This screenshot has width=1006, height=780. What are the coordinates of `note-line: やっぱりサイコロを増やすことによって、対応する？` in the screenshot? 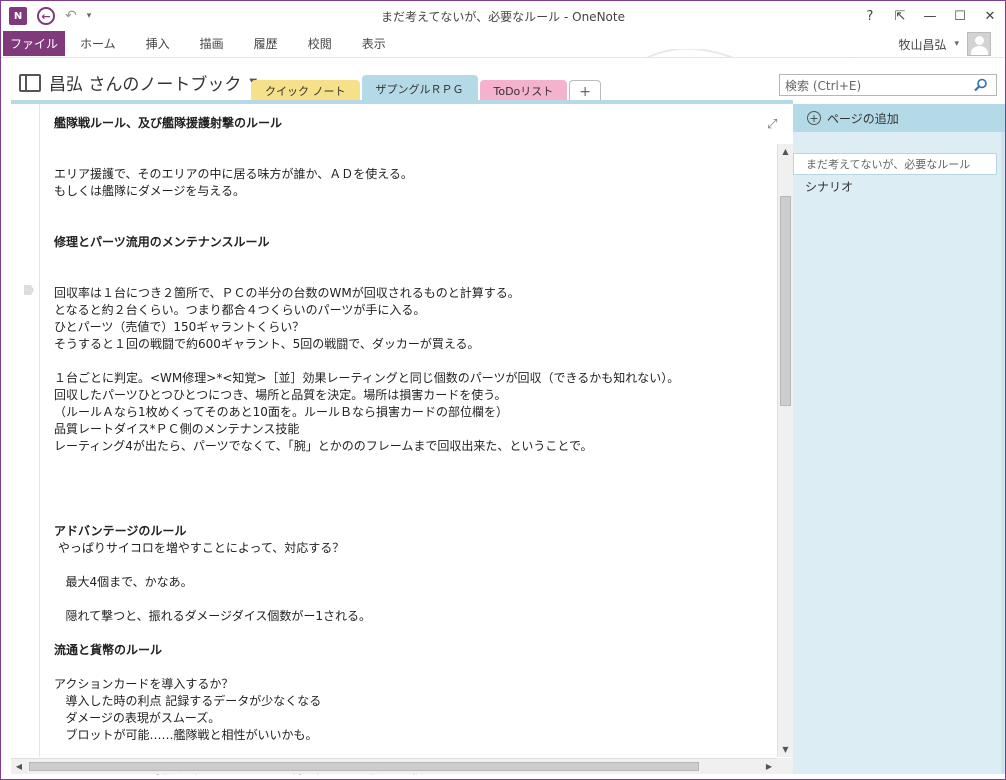 It's located at (419, 548).